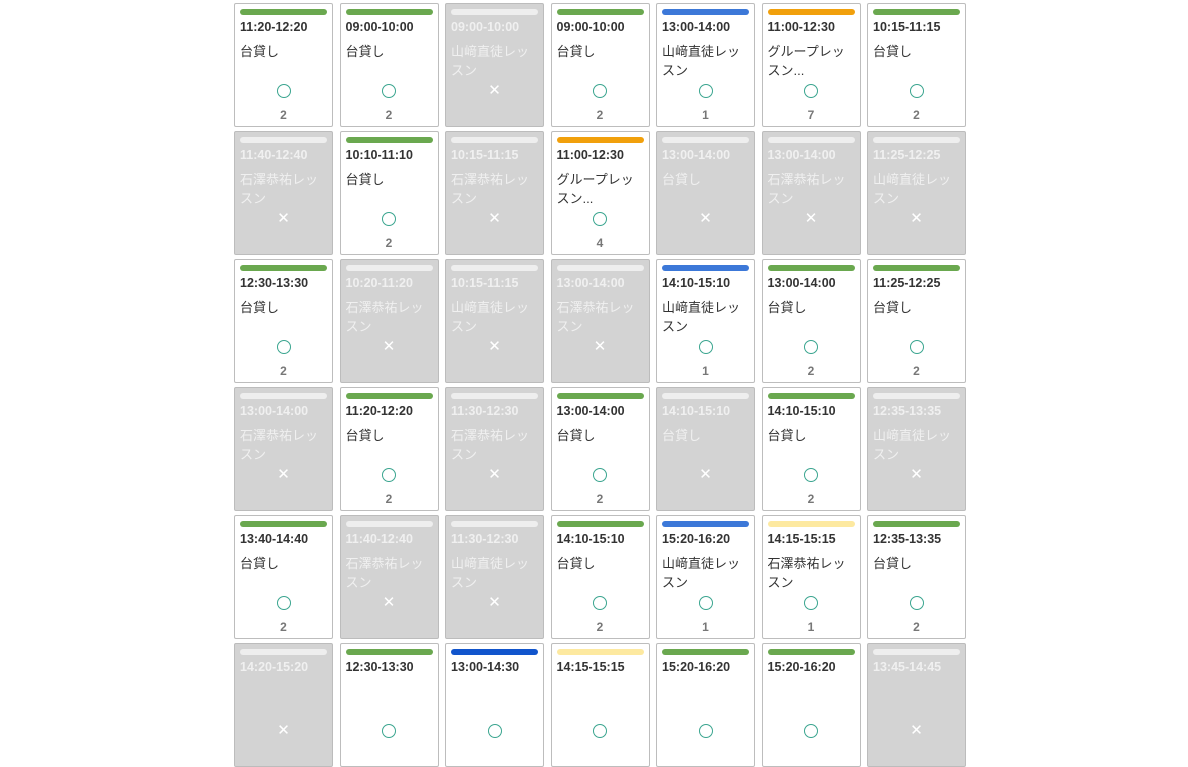  I want to click on schedule-slot: 11:25-12:25 台貸し 2, so click(916, 321).